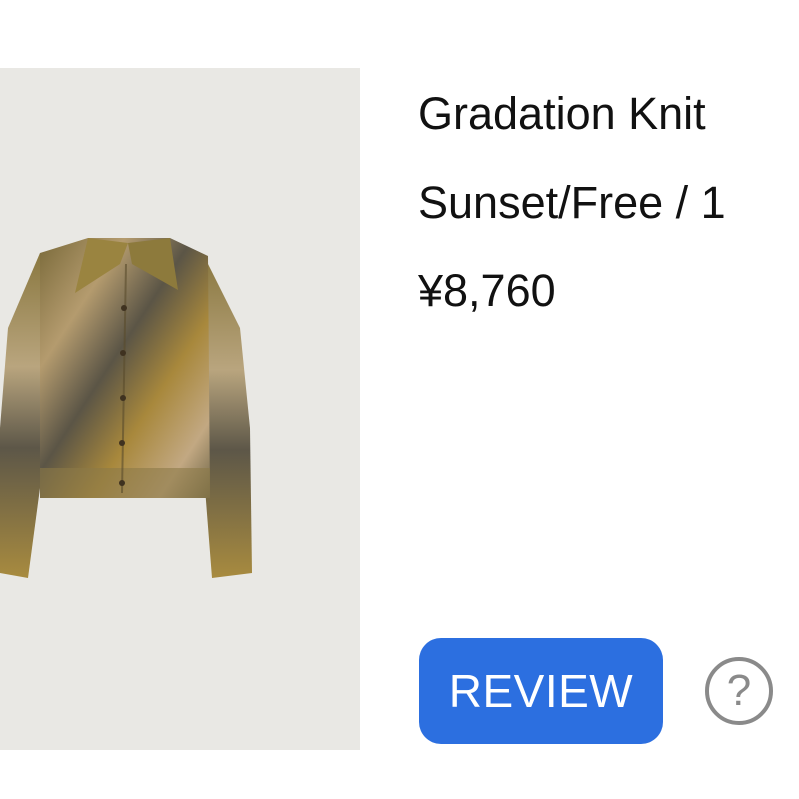 The height and width of the screenshot is (799, 799). Describe the element at coordinates (572, 202) in the screenshot. I see `product-variant: Sunset/Free / 1` at that location.